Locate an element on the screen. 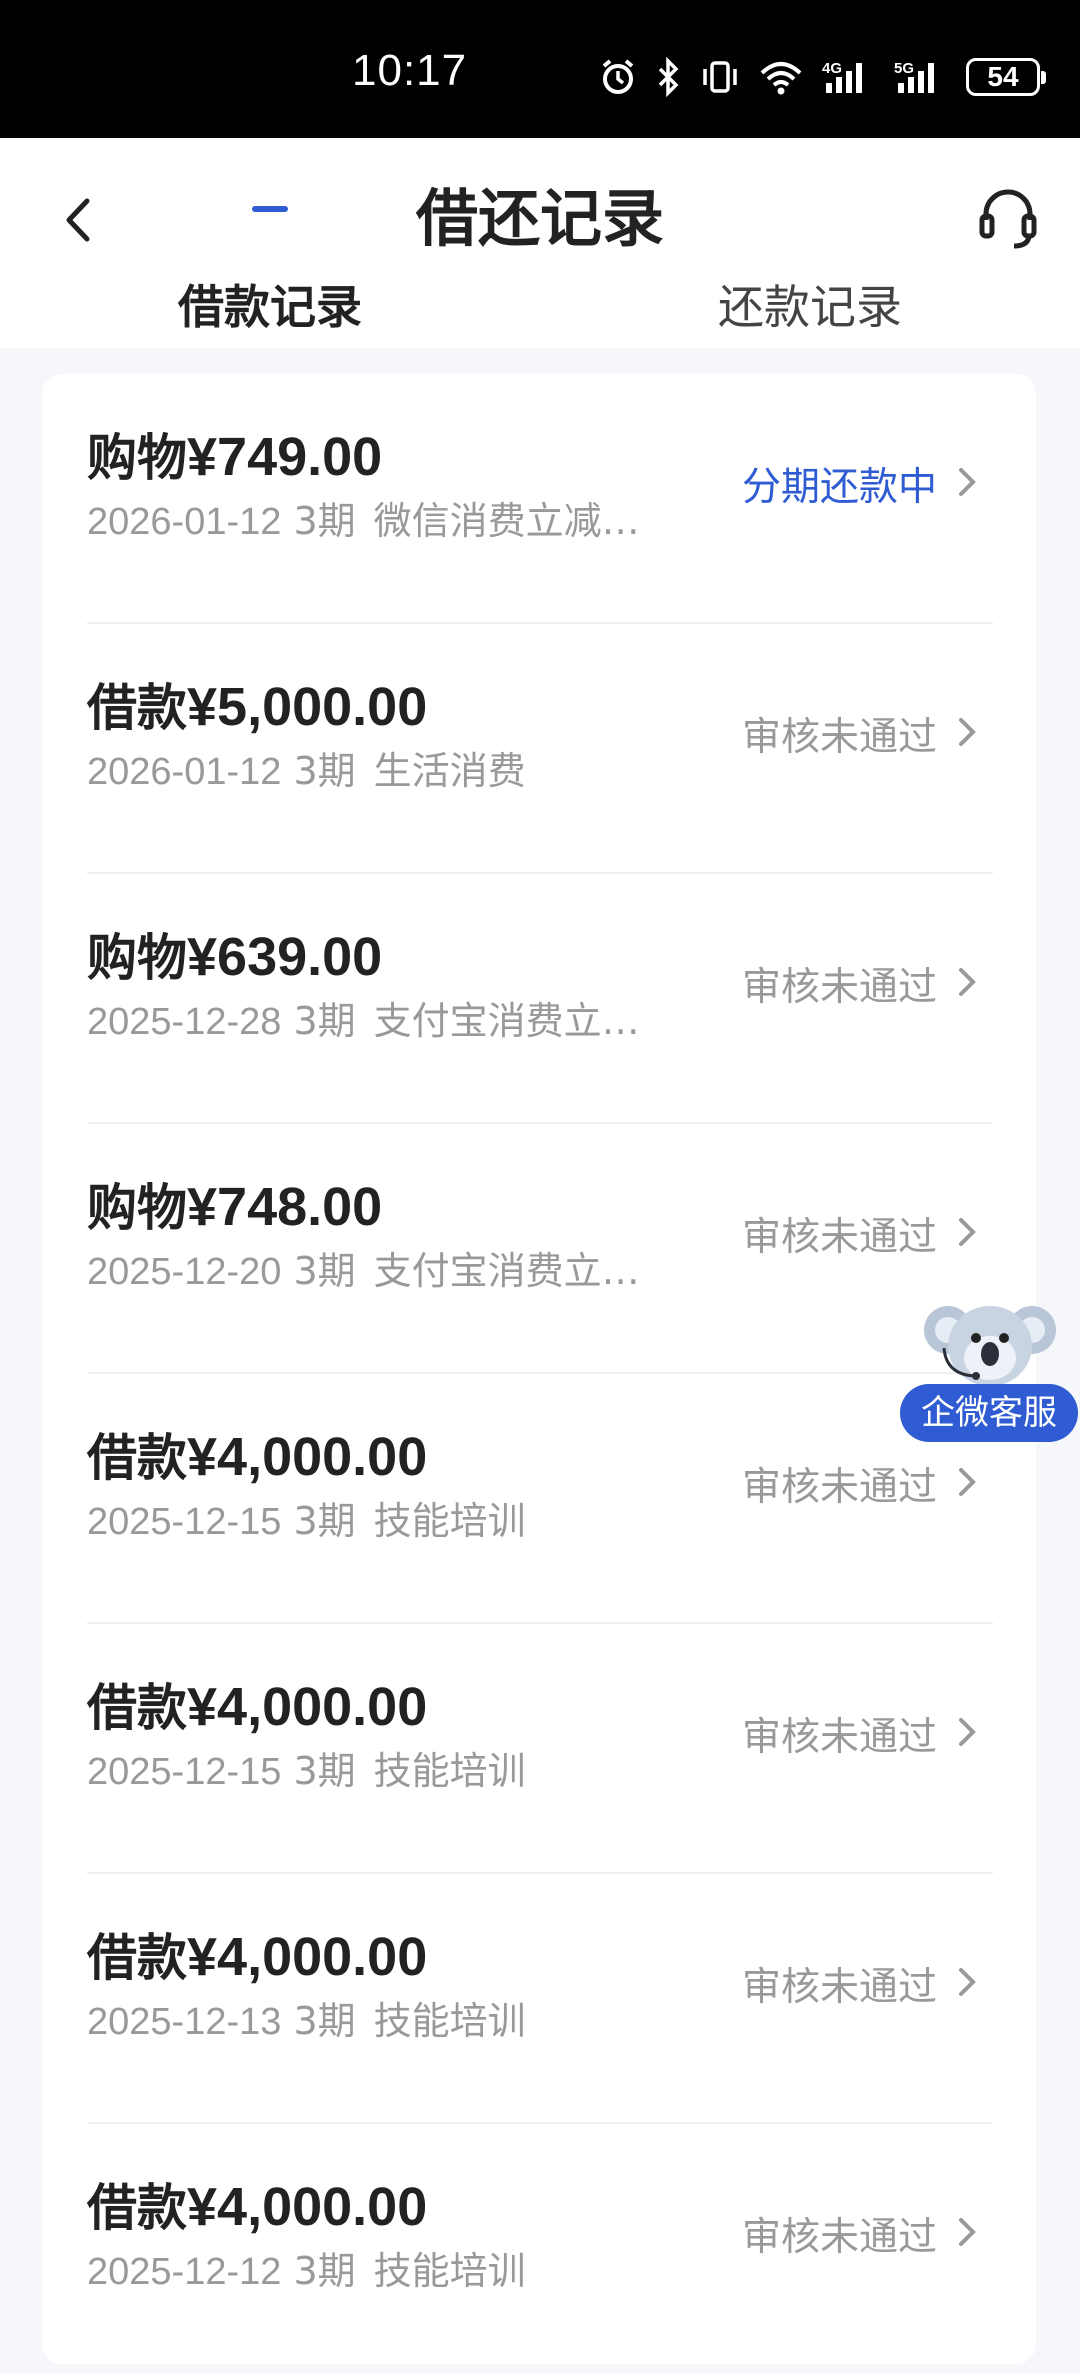 The image size is (1080, 2374). list-item: 借款¥4,000.00 2025-12-13 3期 技能培训 审核未通过 is located at coordinates (540, 1999).